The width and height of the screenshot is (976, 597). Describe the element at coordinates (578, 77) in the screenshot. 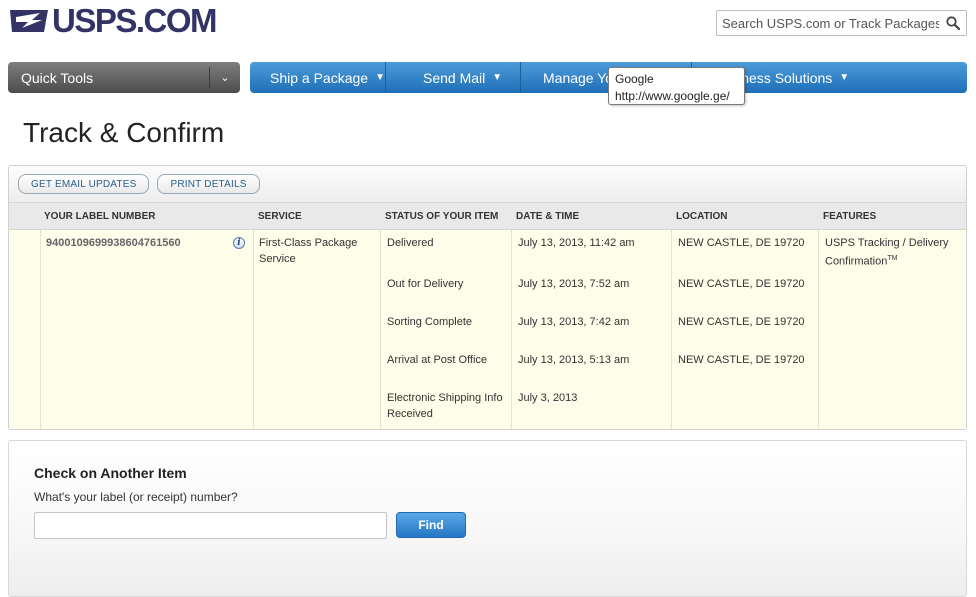

I see `nav-item-label: Manage Yo` at that location.